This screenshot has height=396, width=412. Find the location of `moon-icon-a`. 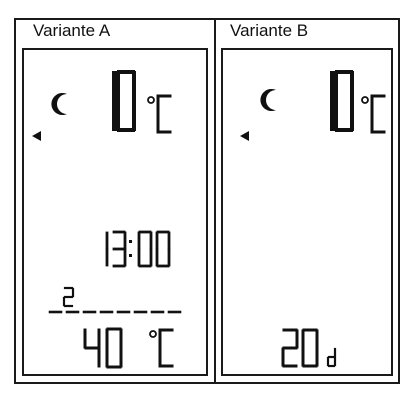

moon-icon-a is located at coordinates (59, 104).